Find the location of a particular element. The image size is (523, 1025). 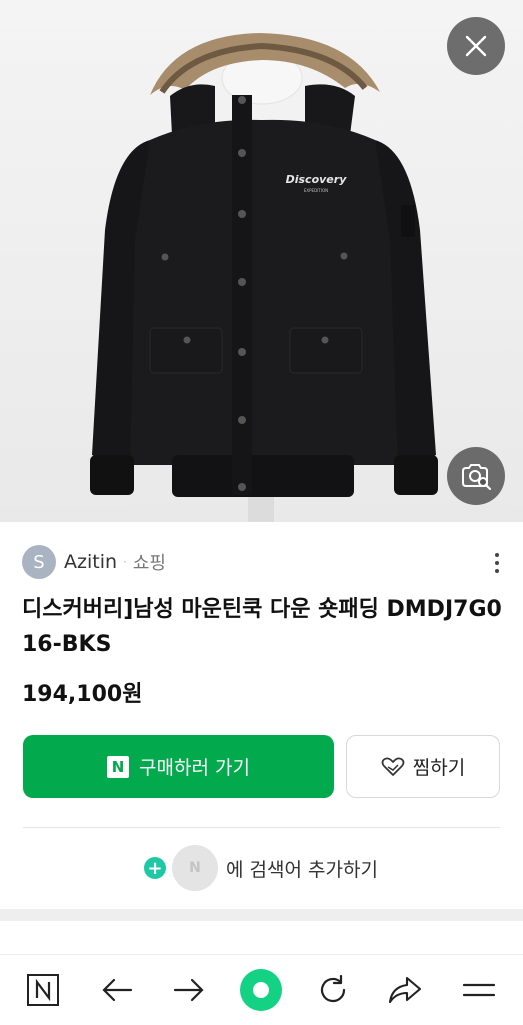

naver-home-icon is located at coordinates (43, 990).